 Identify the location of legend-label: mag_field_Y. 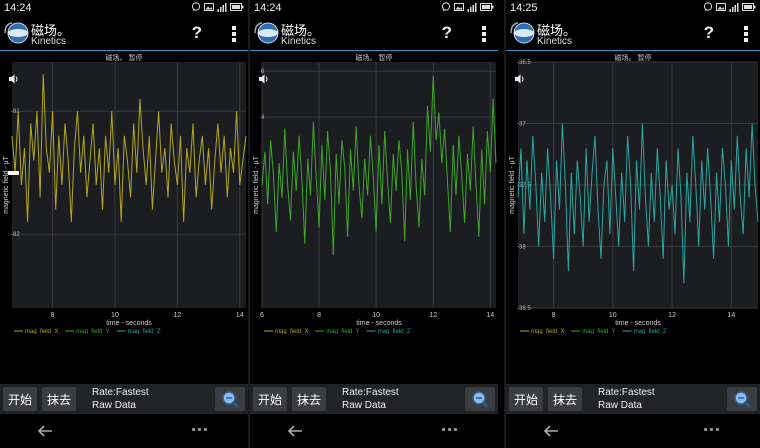
(598, 331).